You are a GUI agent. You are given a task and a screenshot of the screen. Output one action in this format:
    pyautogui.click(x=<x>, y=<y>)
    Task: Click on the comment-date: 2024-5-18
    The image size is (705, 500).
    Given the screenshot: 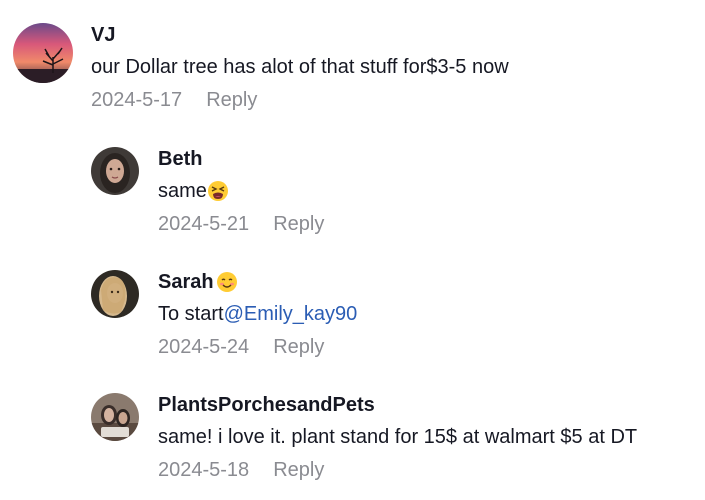 What is the action you would take?
    pyautogui.click(x=204, y=470)
    